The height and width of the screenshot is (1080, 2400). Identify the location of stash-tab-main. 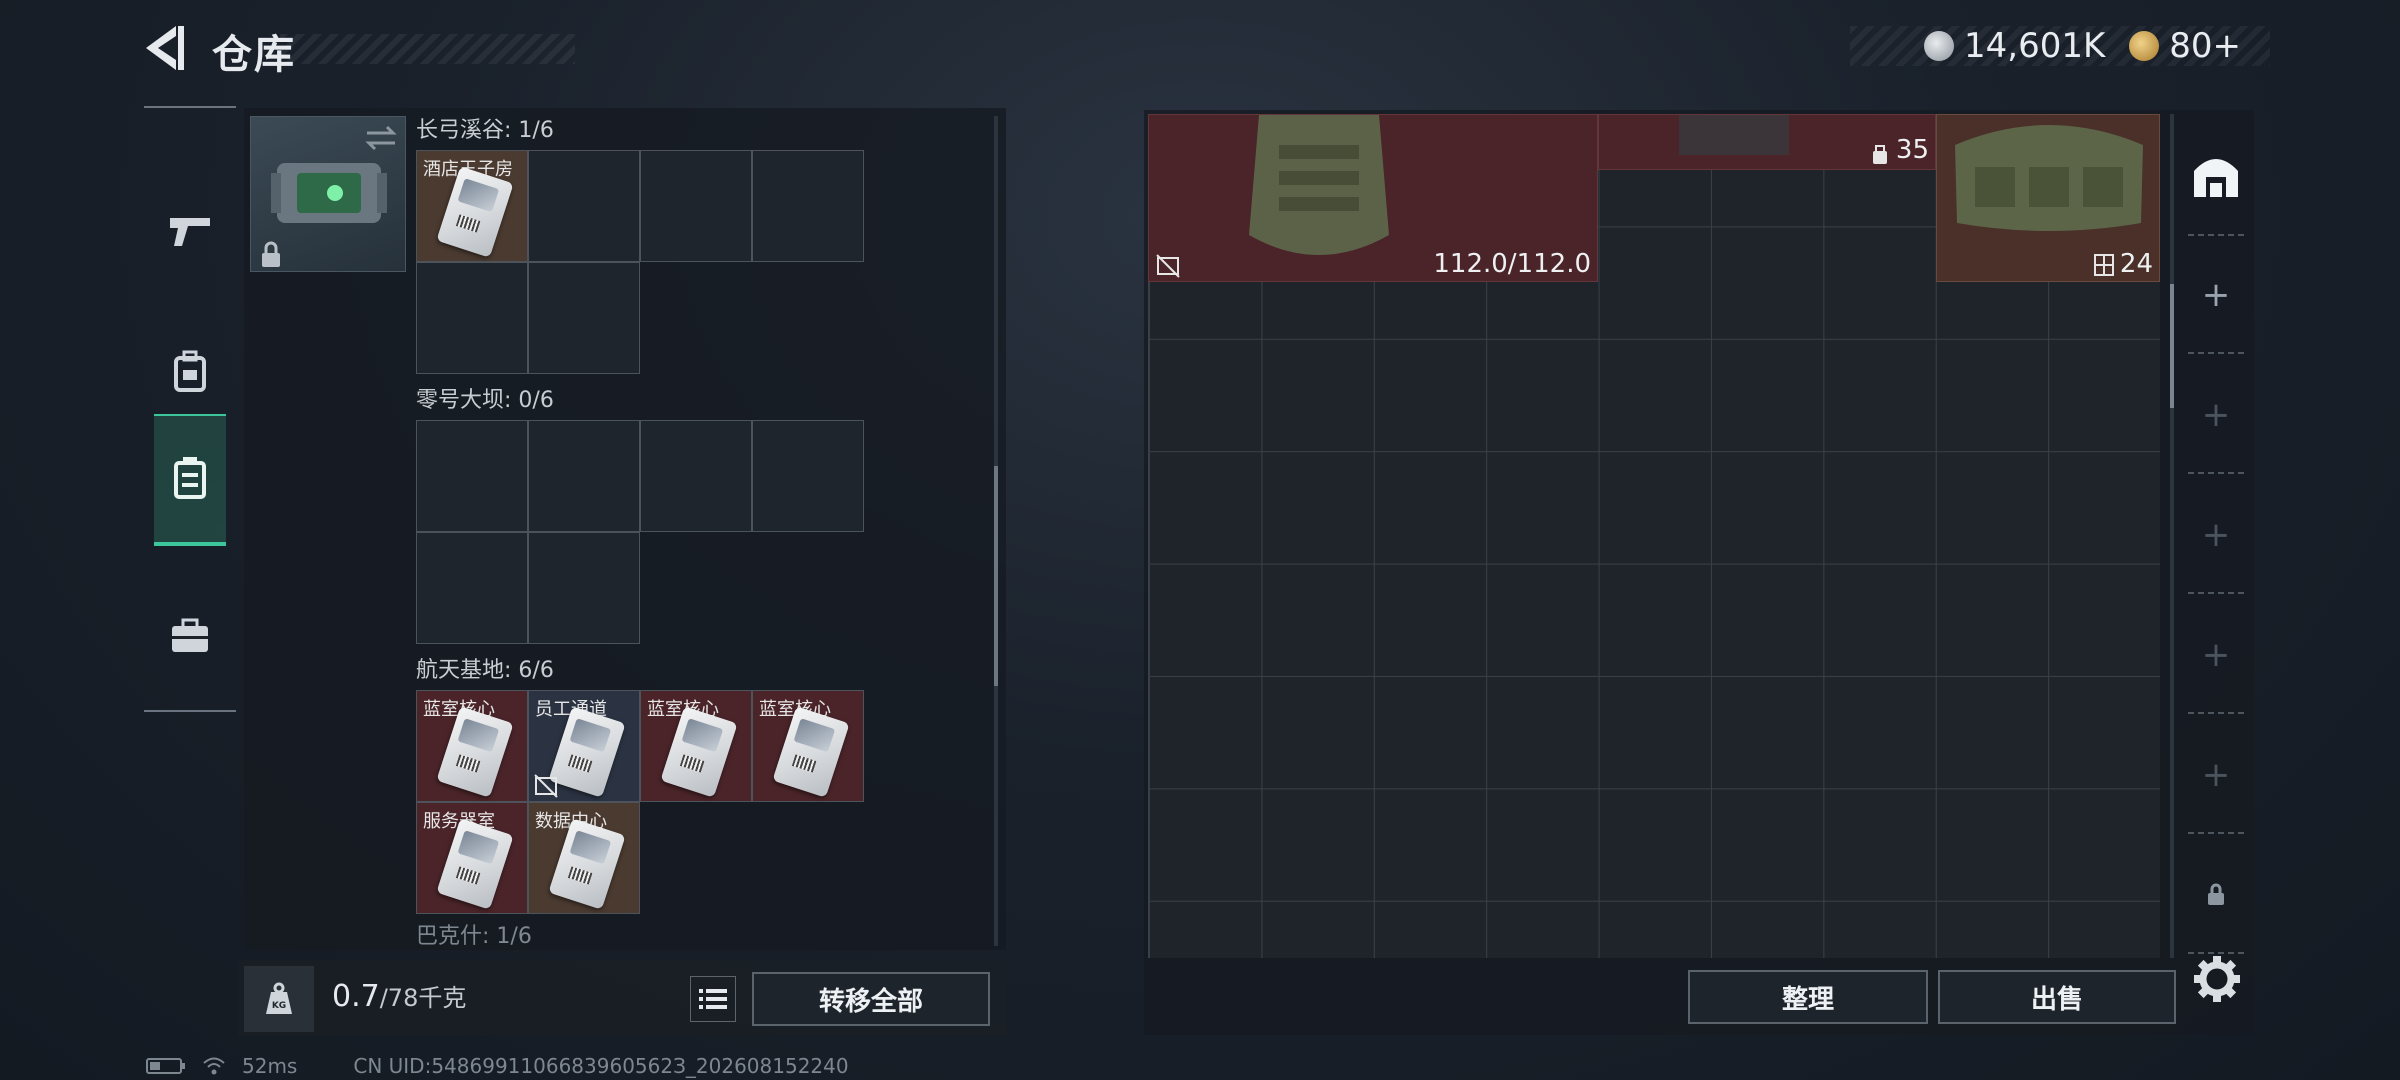
(2216, 177).